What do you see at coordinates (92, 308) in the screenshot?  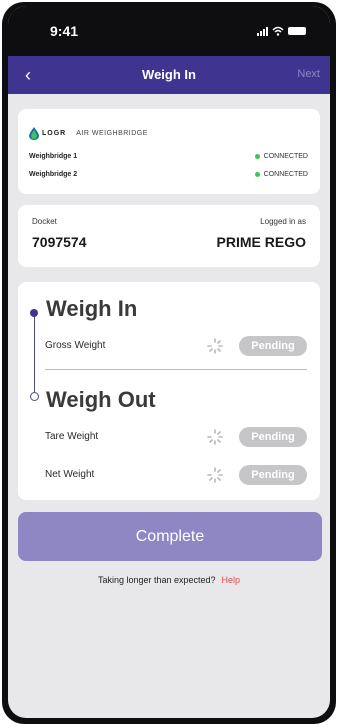 I see `weigh-in-title: Weigh In` at bounding box center [92, 308].